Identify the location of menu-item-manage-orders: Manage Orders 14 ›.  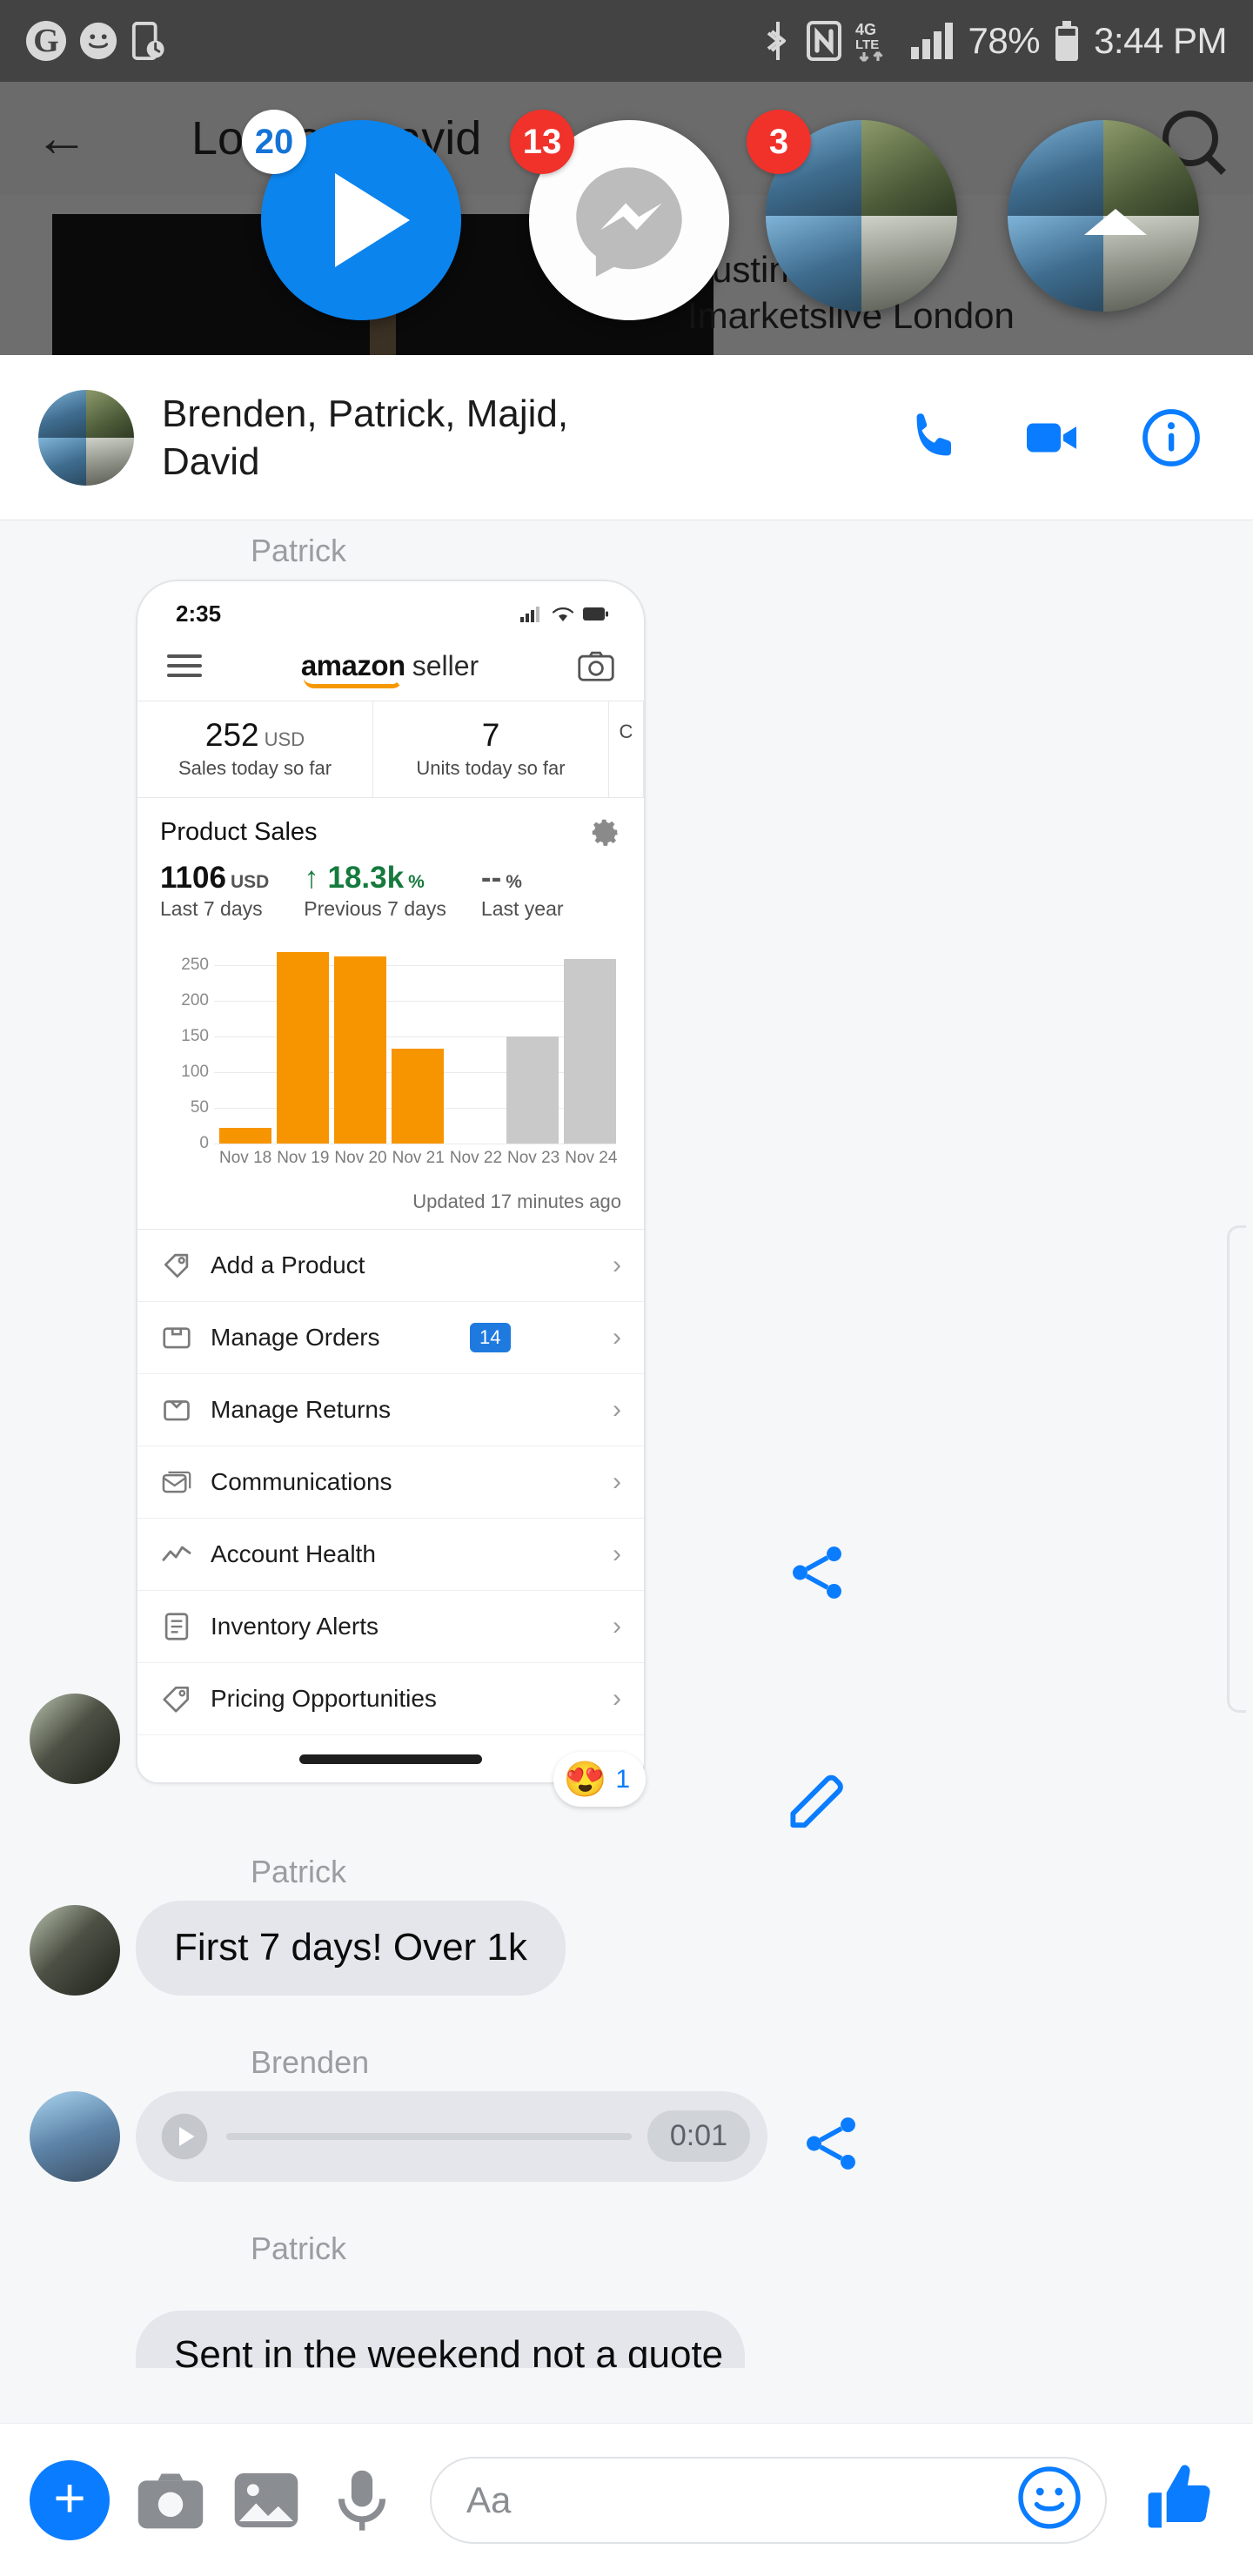
(390, 1338).